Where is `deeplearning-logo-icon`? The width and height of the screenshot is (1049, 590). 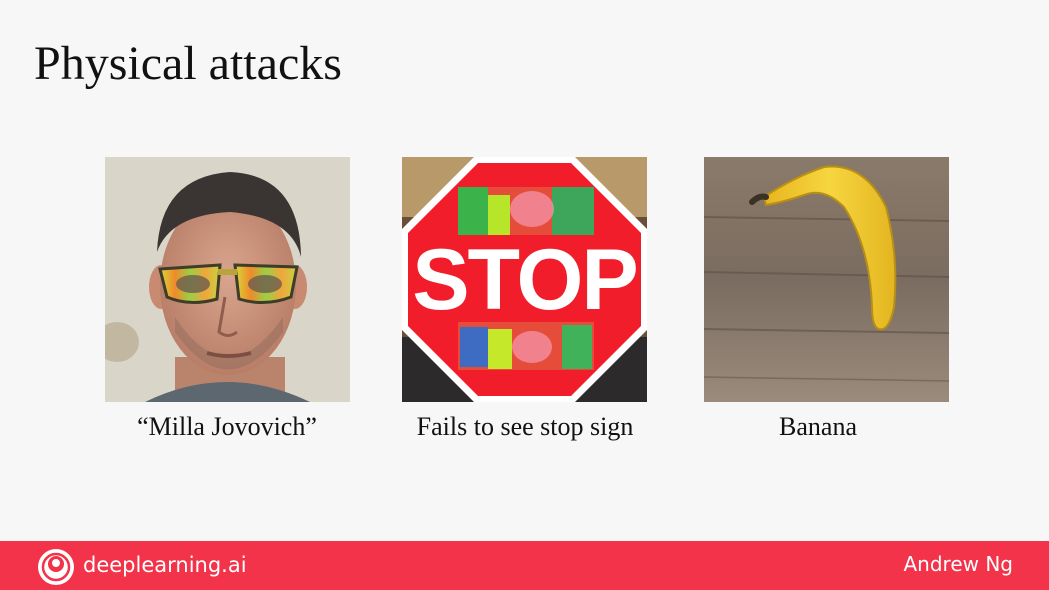 deeplearning-logo-icon is located at coordinates (56, 567).